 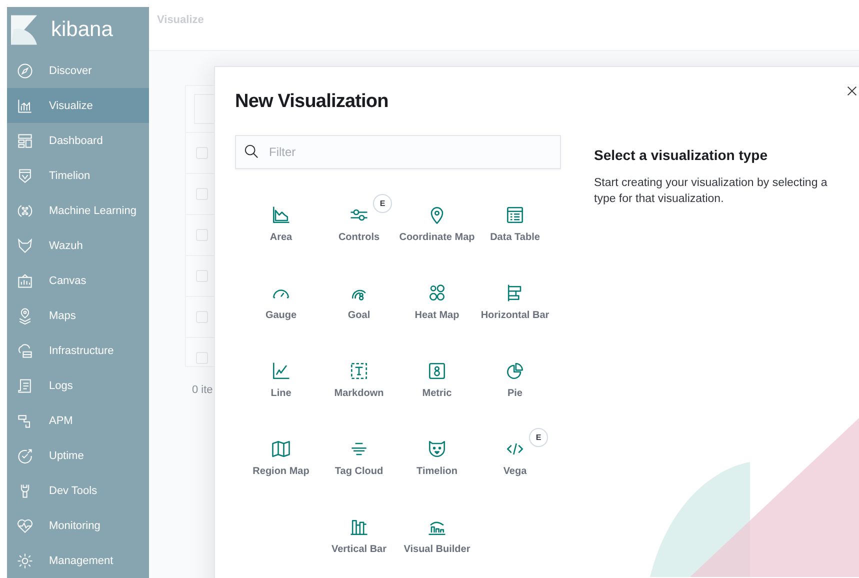 I want to click on visualization-type: Coordinate Map, so click(x=437, y=224).